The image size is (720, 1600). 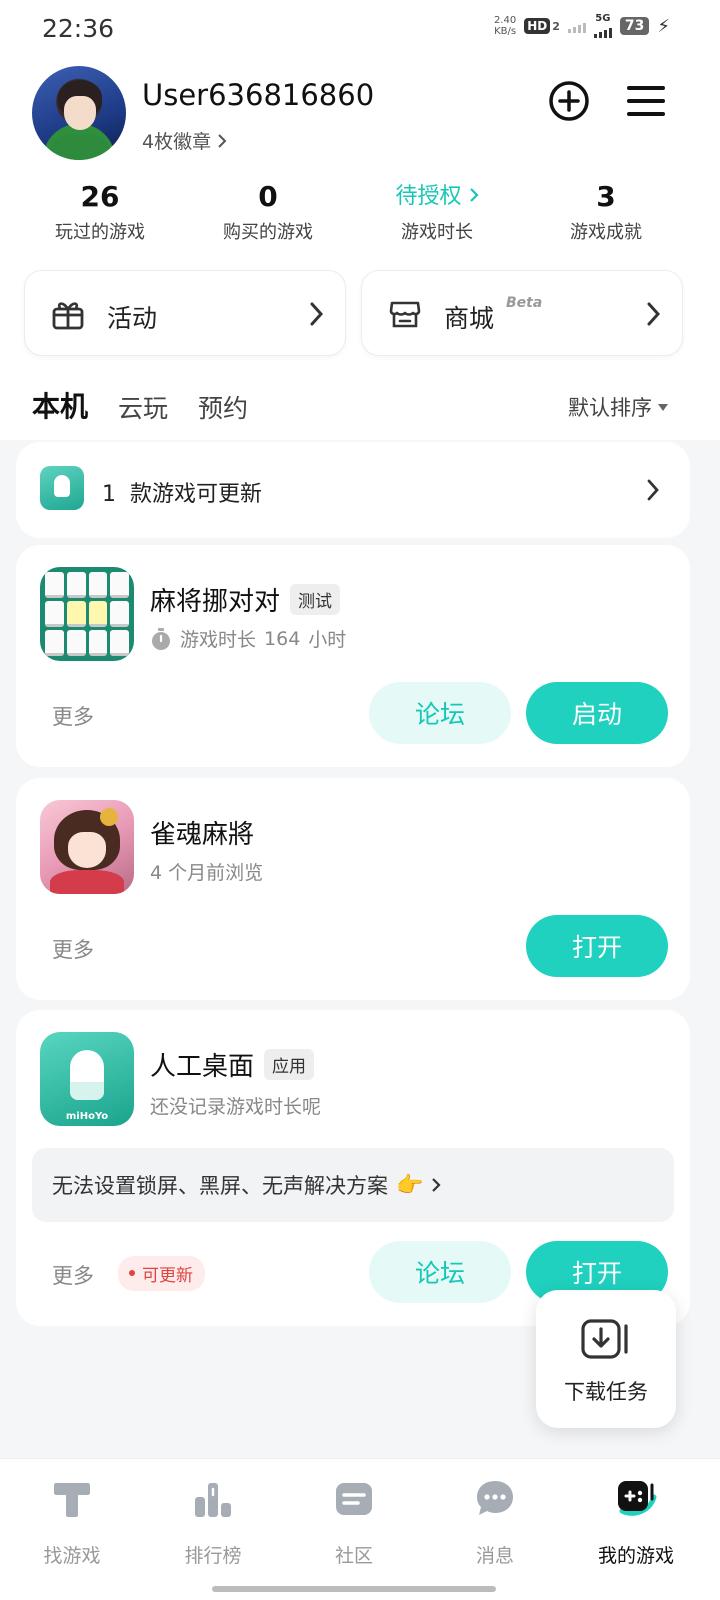 I want to click on game-tabs: 本机 云玩 预约, so click(x=138, y=407).